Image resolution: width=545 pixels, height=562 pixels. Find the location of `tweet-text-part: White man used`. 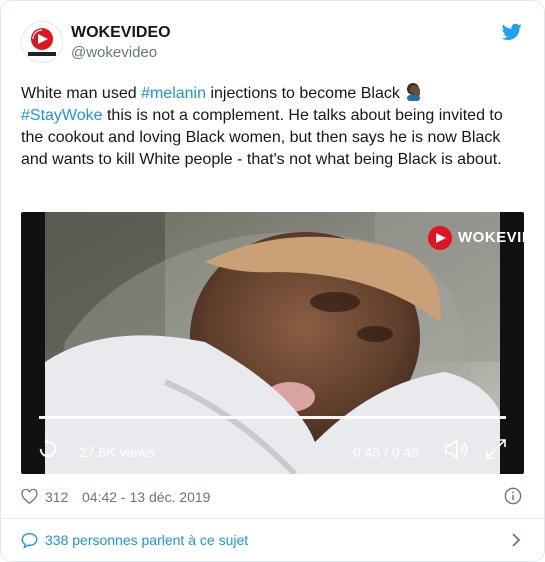

tweet-text-part: White man used is located at coordinates (81, 93).